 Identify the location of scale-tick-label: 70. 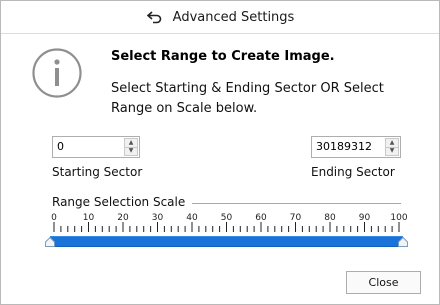
(296, 218).